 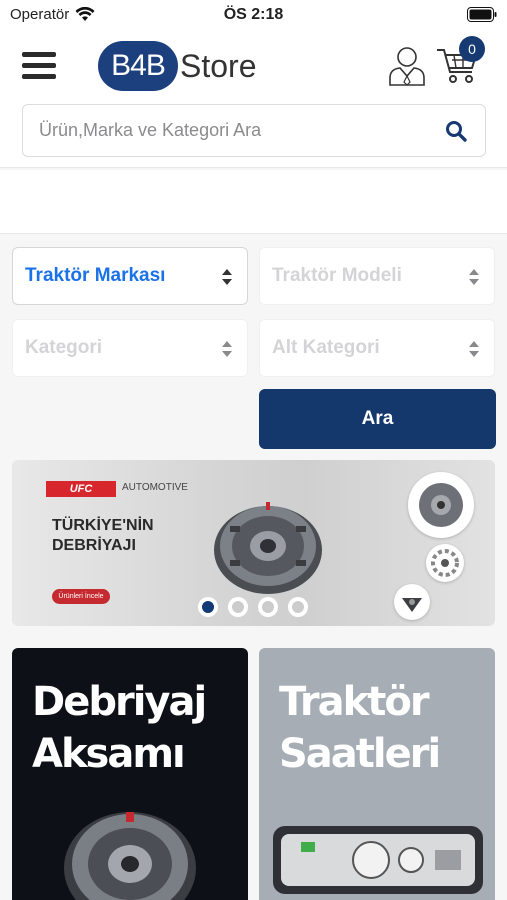 What do you see at coordinates (119, 702) in the screenshot?
I see `category-title-line1: Debriyaj` at bounding box center [119, 702].